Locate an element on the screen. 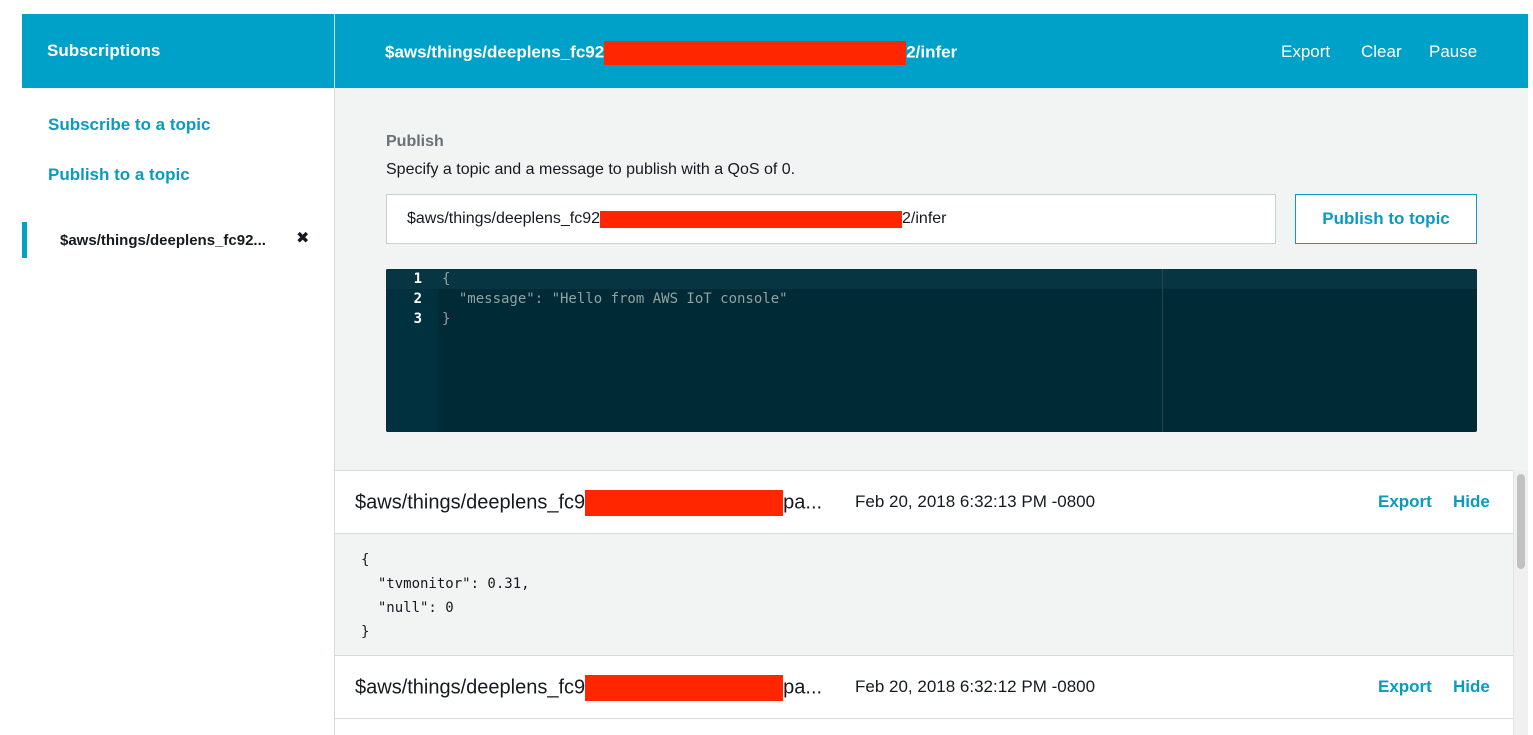 This screenshot has width=1533, height=735. message-payload: { "tvmonitor": 0.31, "null": 0 } is located at coordinates (445, 596).